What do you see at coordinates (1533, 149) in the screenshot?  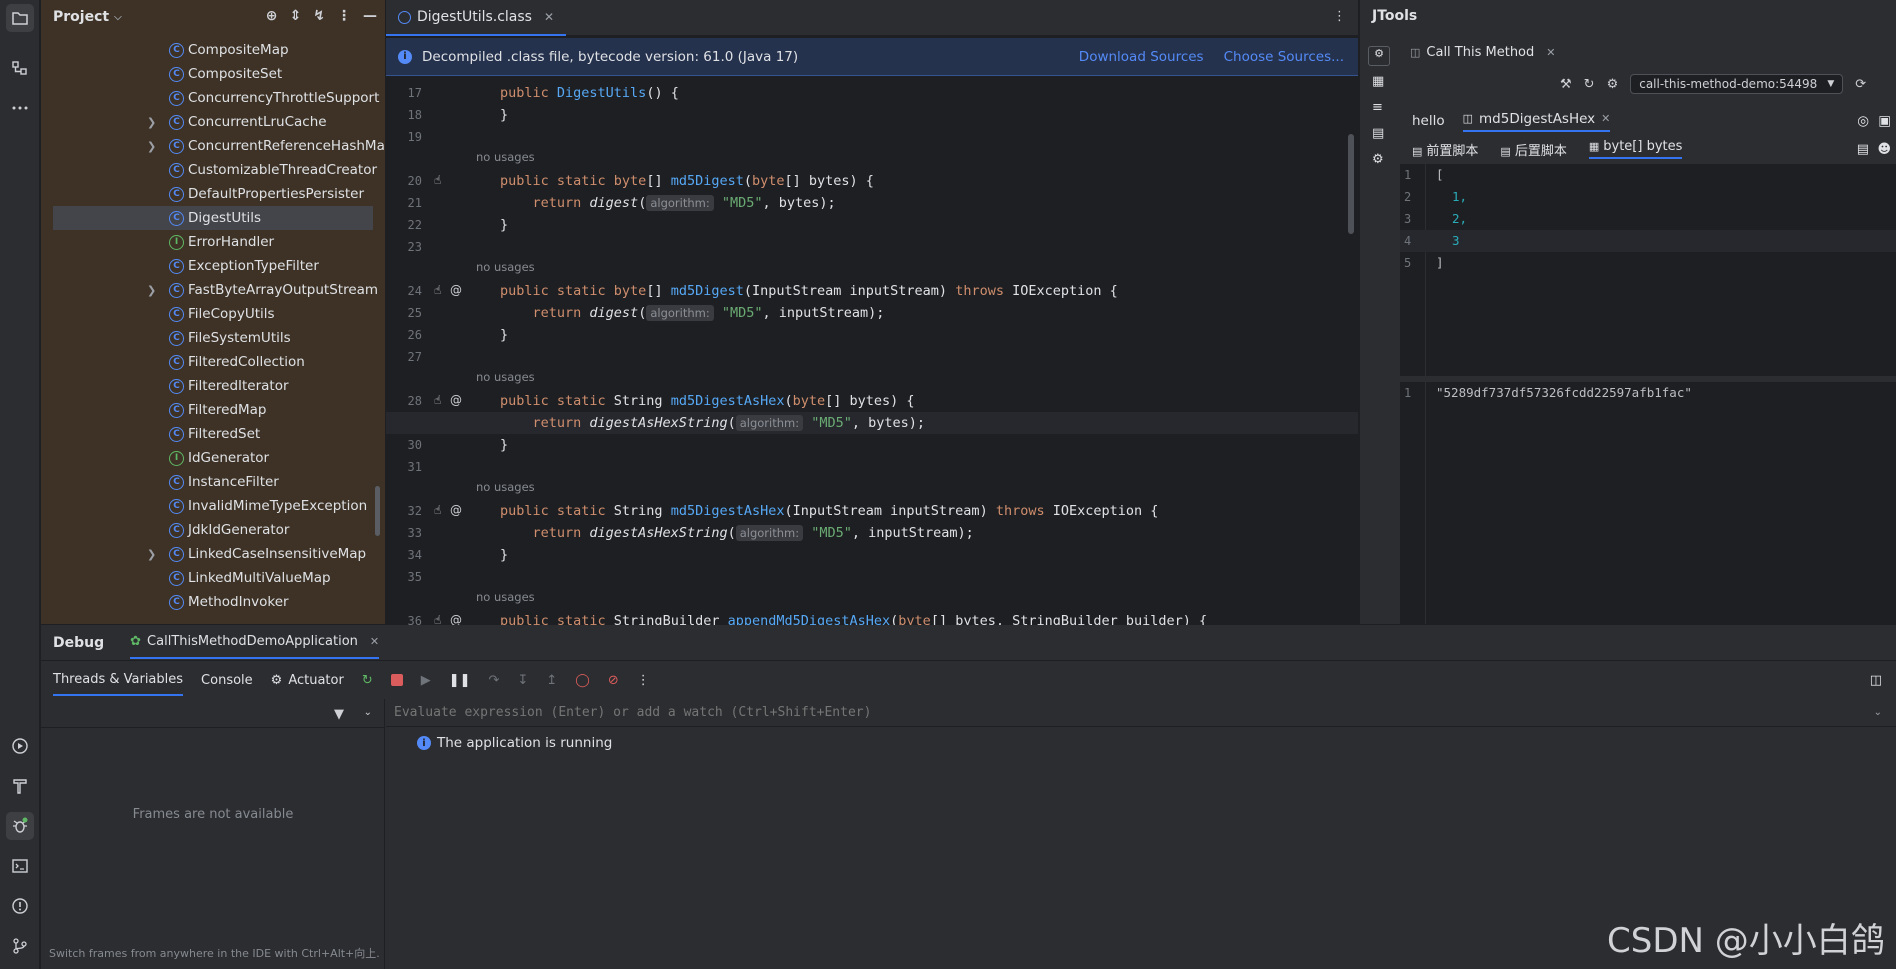 I see `tab-post-script: ▤ 后置脚本` at bounding box center [1533, 149].